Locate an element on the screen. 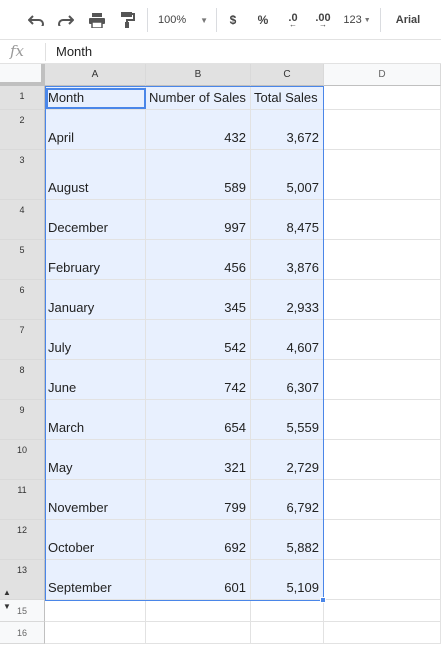 The image size is (441, 650). column-header-a: A is located at coordinates (95, 75).